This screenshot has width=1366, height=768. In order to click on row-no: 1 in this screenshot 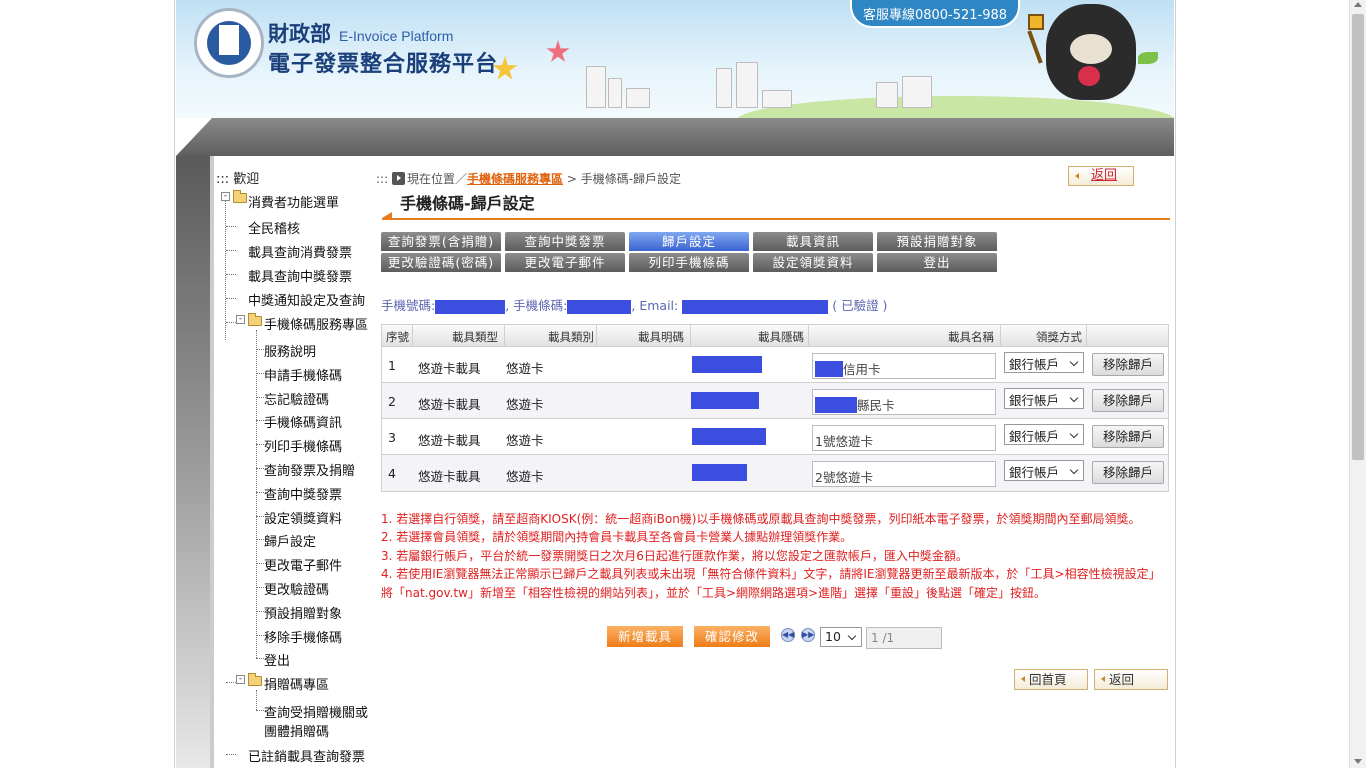, I will do `click(392, 365)`.